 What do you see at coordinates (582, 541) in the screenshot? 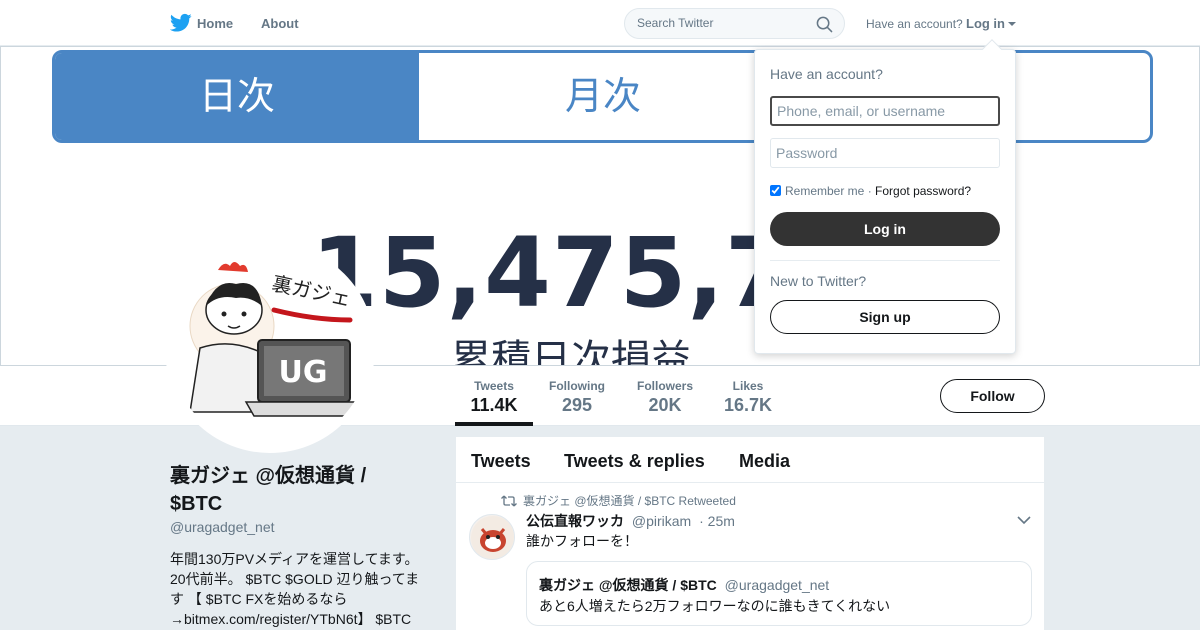
I see `tweet-text: 誰かフォローを！` at bounding box center [582, 541].